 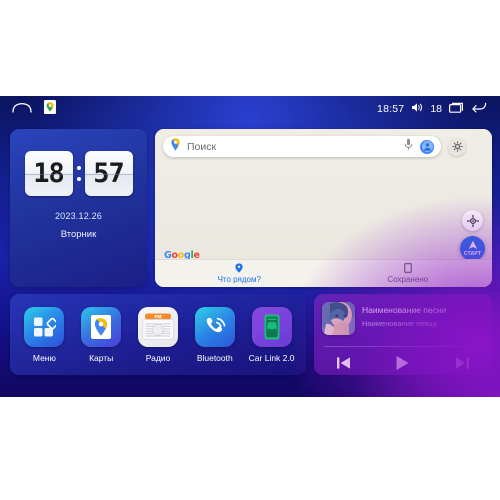 I want to click on microphone-icon, so click(x=408, y=147).